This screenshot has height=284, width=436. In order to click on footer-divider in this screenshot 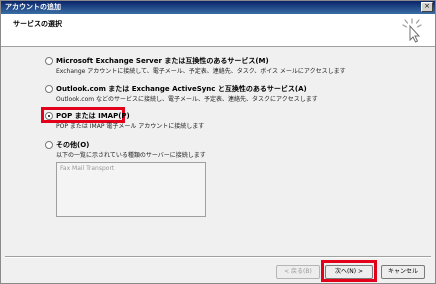, I will do `click(218, 257)`.